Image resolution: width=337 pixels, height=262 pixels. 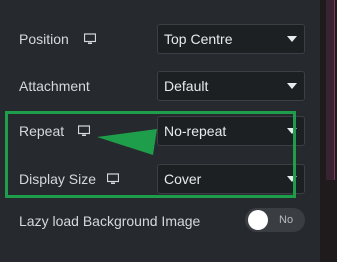 I want to click on attachment-select: Default, so click(x=231, y=86).